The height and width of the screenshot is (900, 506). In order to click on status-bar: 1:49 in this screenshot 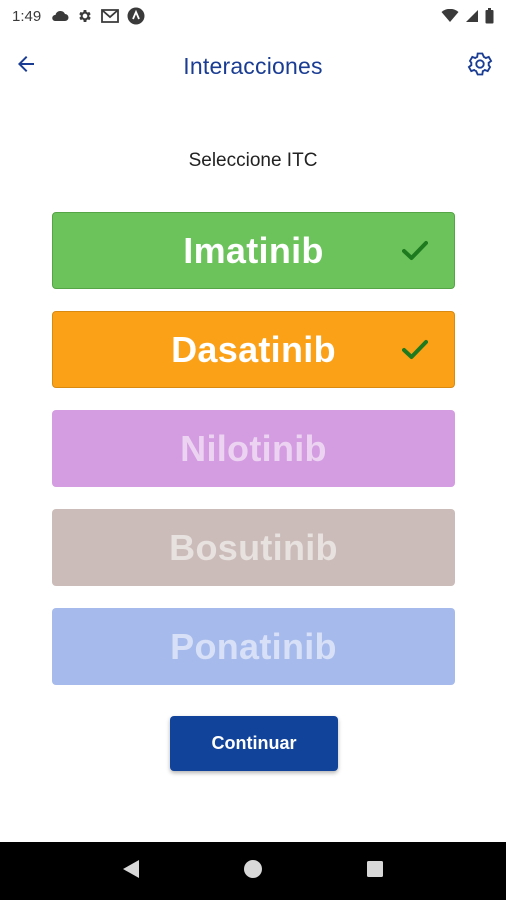, I will do `click(253, 16)`.